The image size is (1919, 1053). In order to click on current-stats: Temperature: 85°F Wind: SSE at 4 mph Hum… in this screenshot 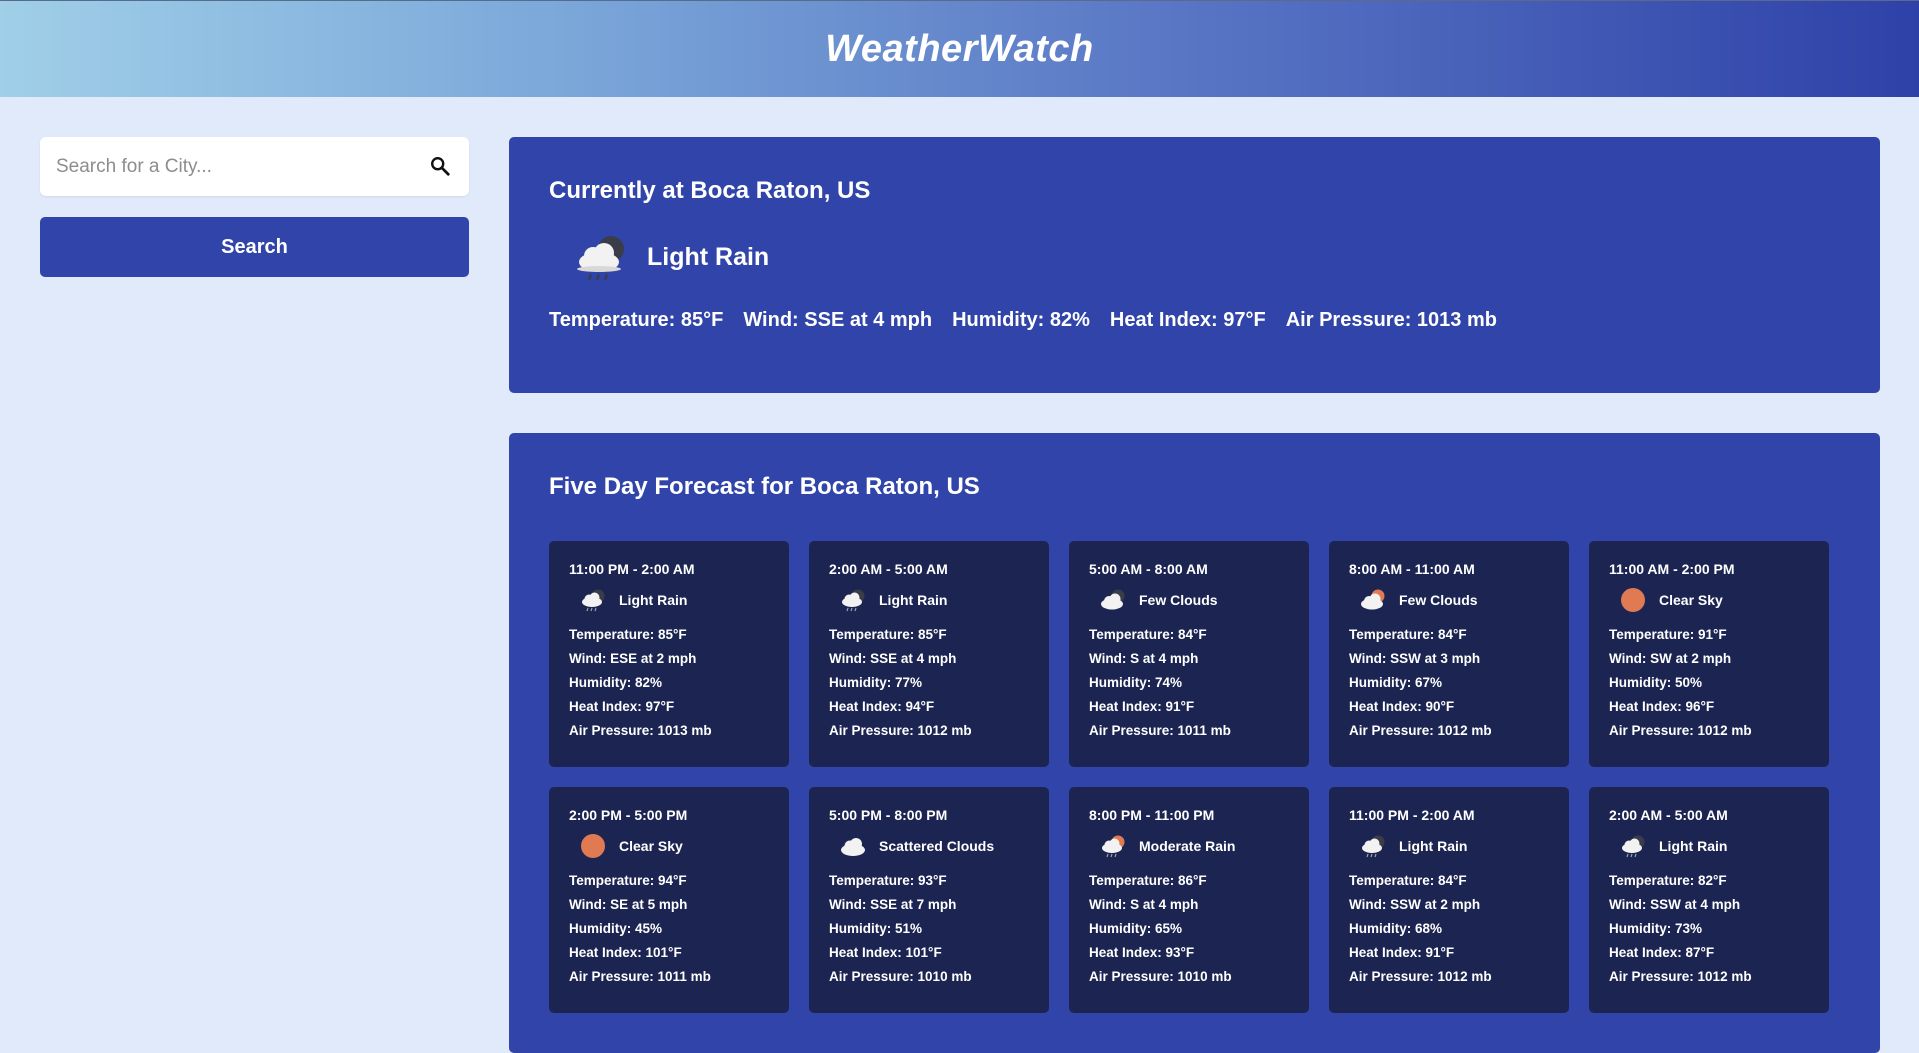, I will do `click(1194, 320)`.